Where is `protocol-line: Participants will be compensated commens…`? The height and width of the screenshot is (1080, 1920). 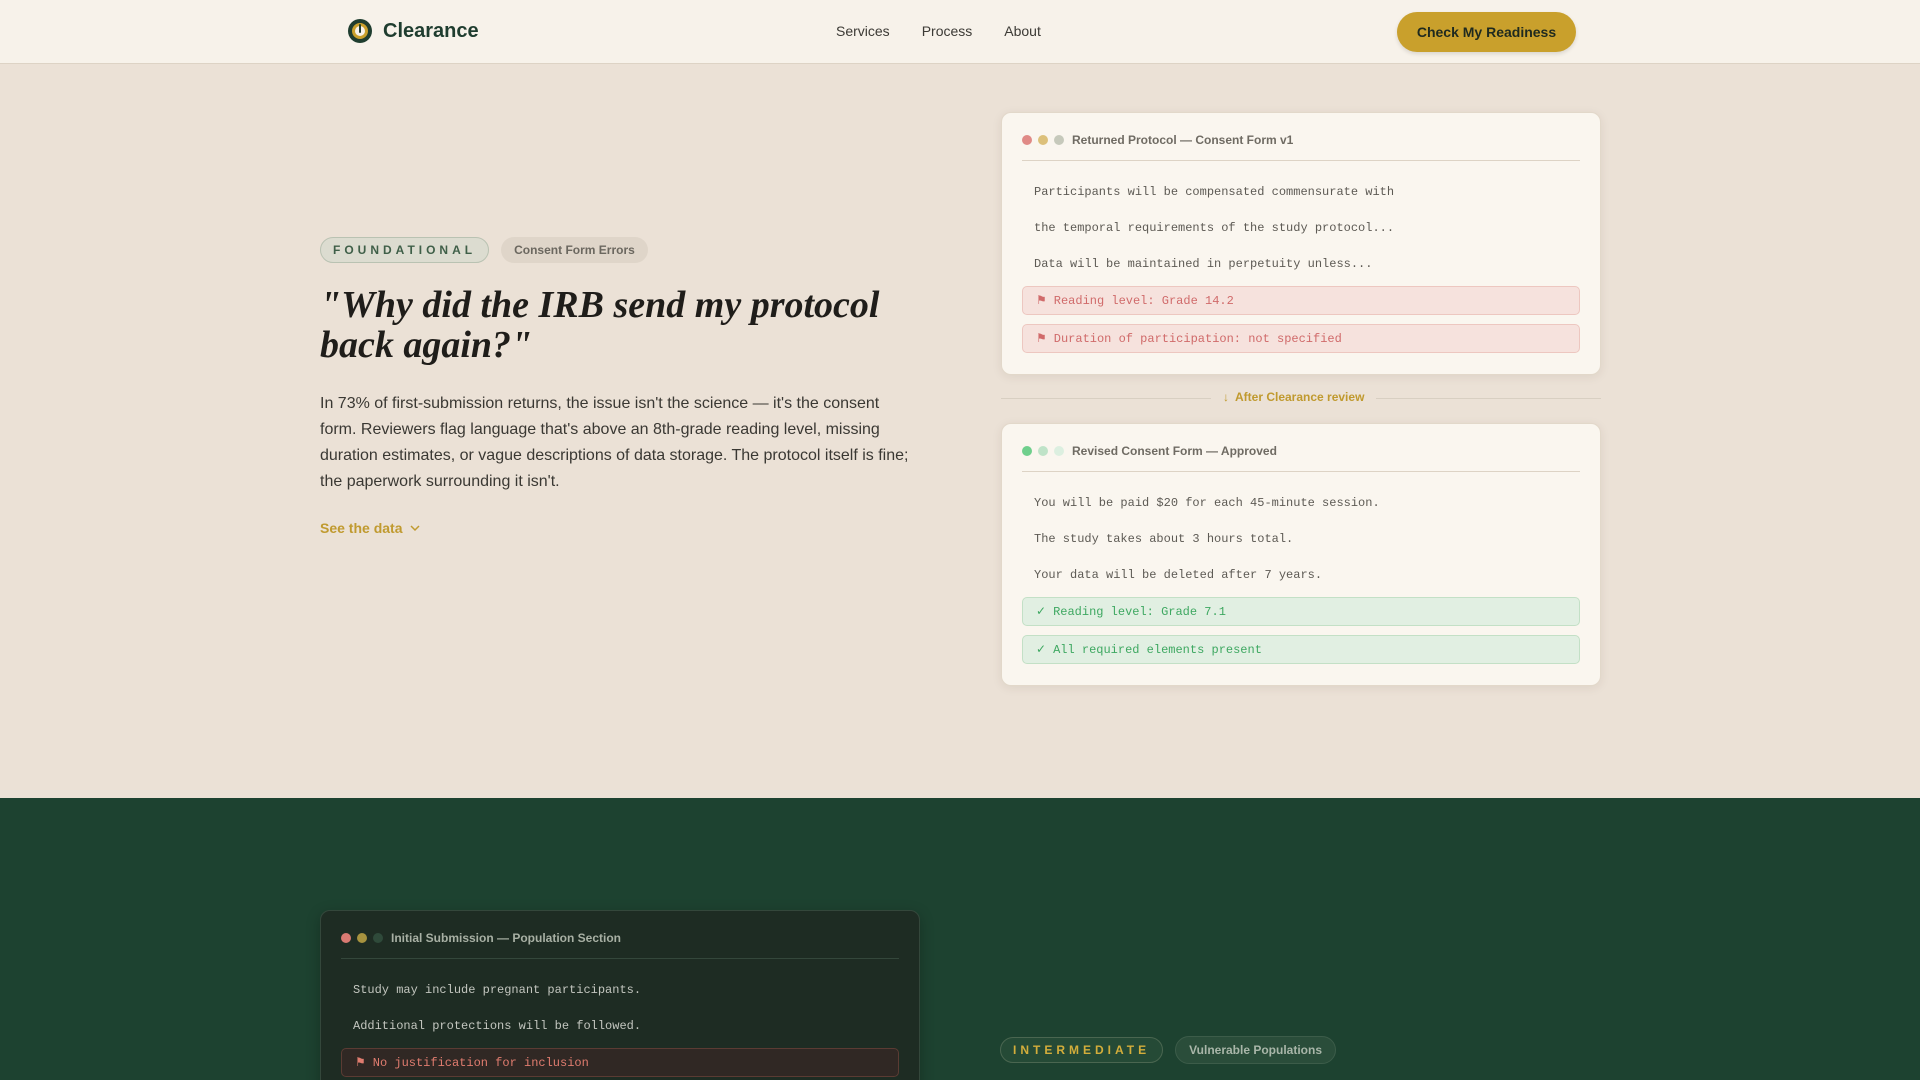 protocol-line: Participants will be compensated commens… is located at coordinates (1214, 192).